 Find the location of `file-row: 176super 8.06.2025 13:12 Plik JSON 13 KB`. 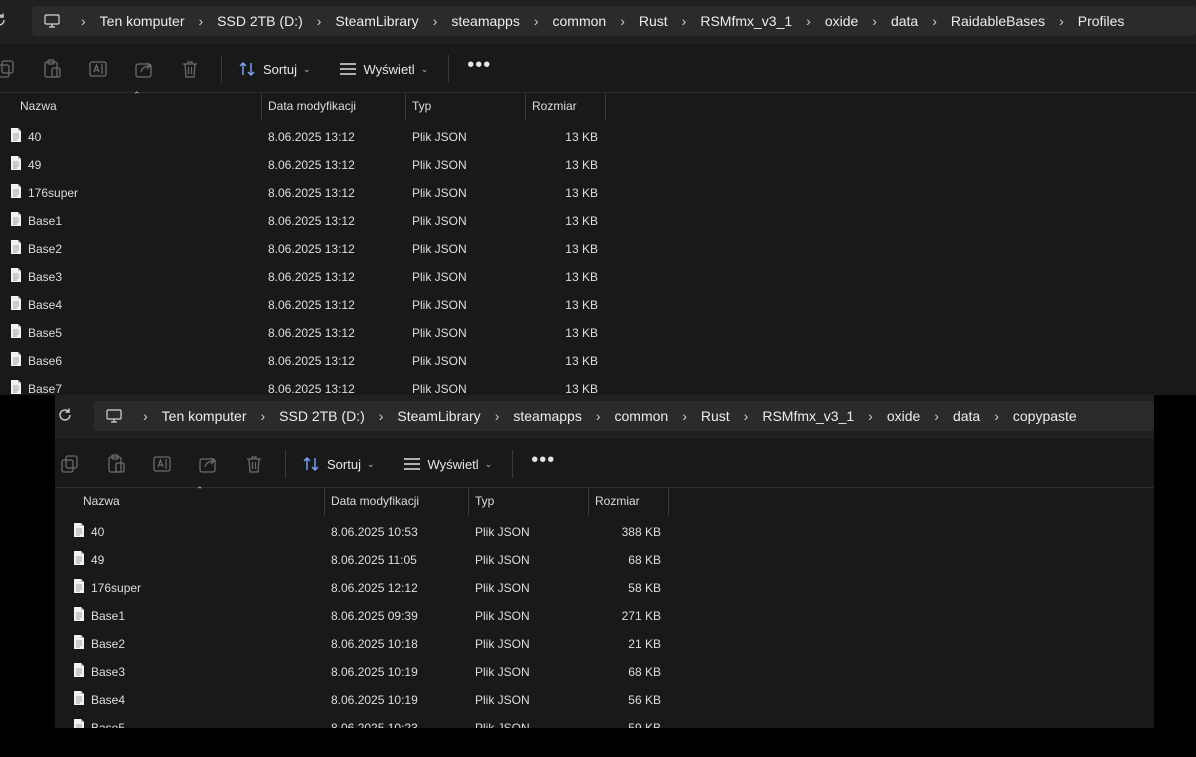

file-row: 176super 8.06.2025 13:12 Plik JSON 13 KB is located at coordinates (305, 193).